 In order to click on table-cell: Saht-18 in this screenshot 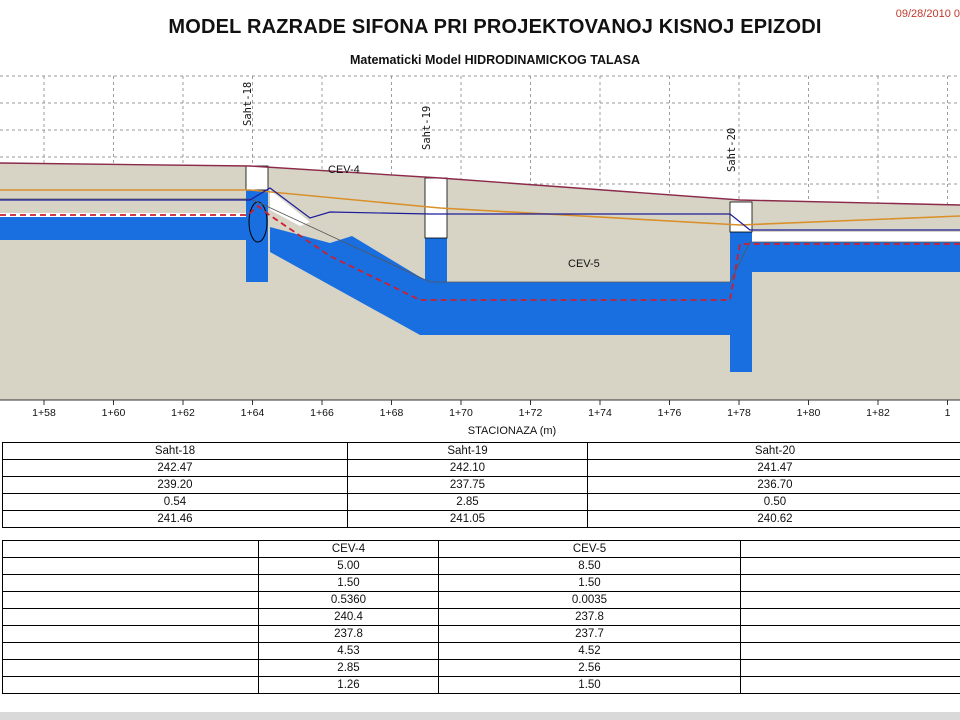, I will do `click(175, 451)`.